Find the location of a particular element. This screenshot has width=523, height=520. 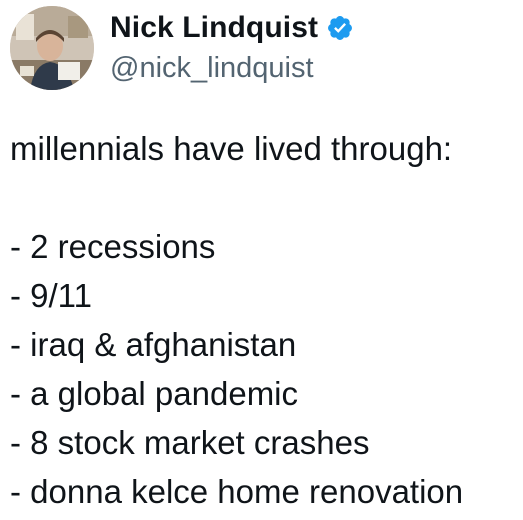

tweet-header: Nick Lindquist @nick_lindquist is located at coordinates (182, 48).